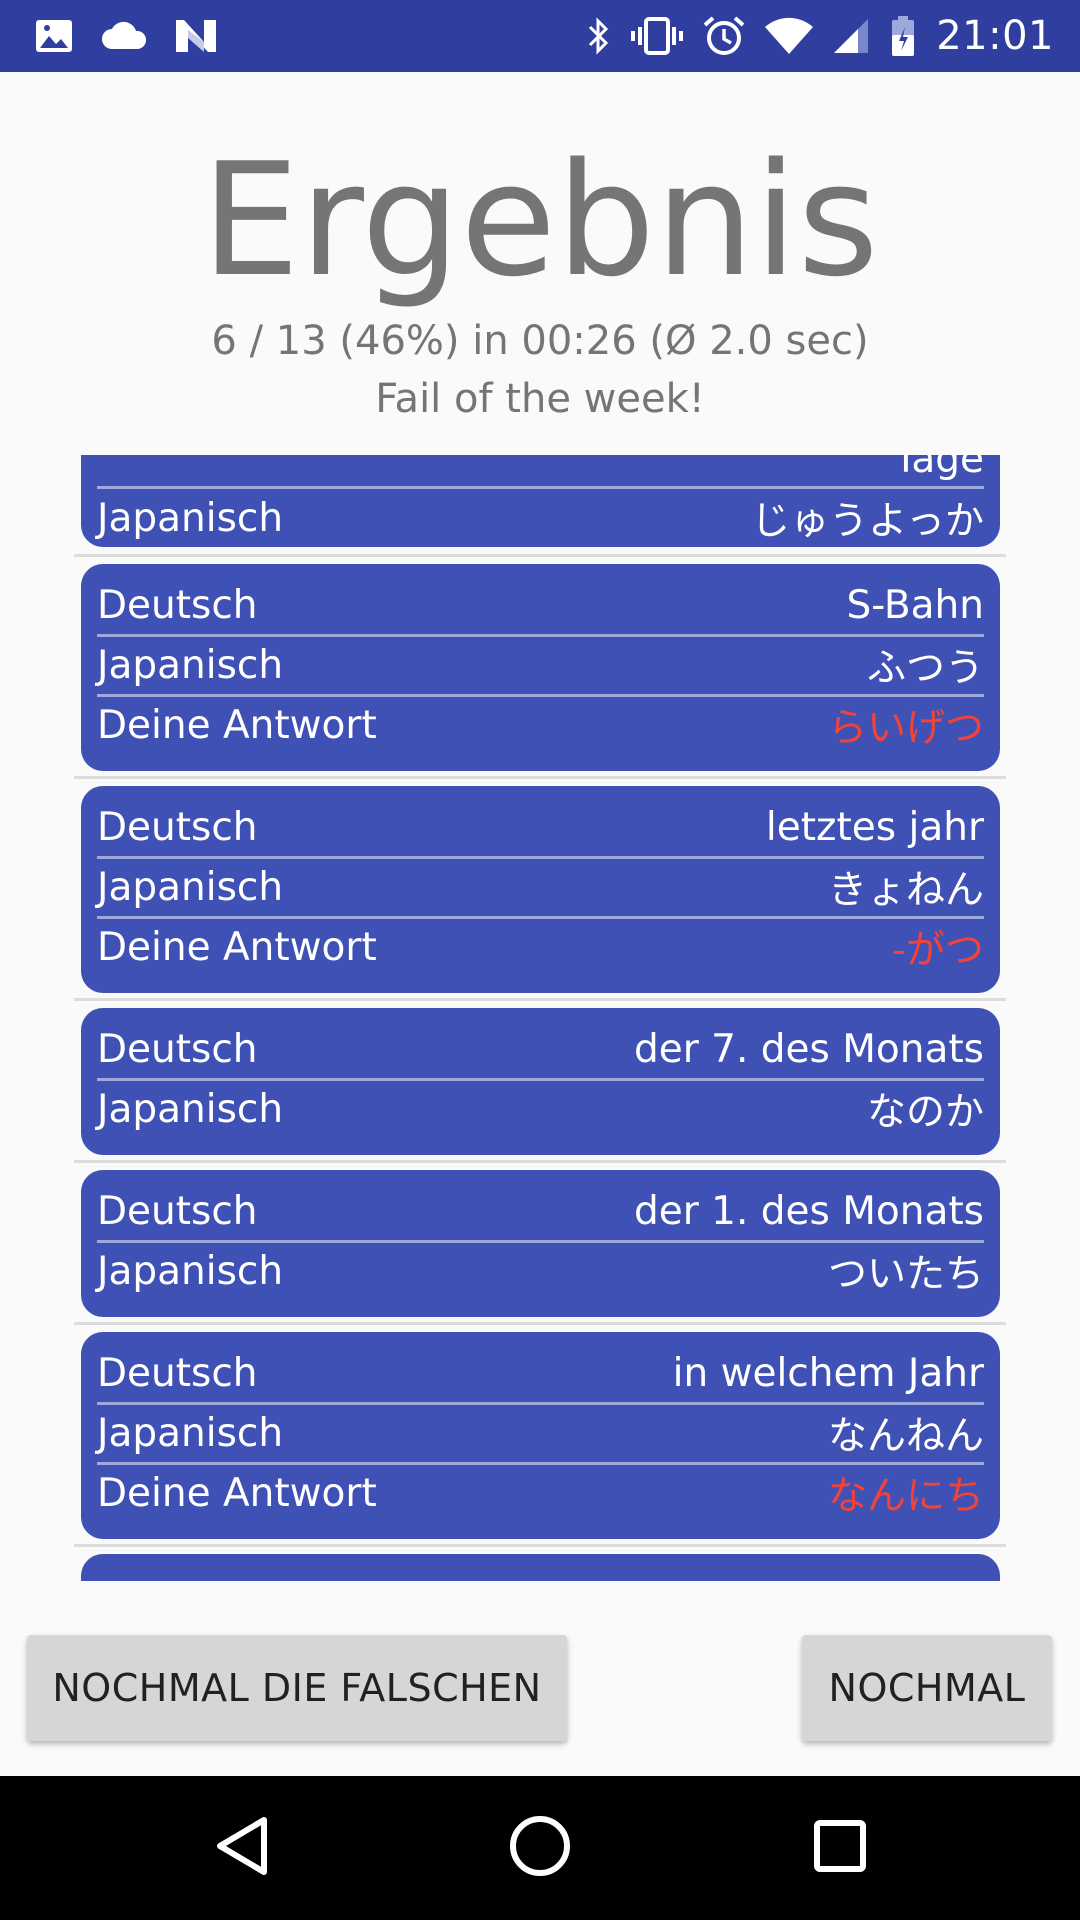  Describe the element at coordinates (540, 36) in the screenshot. I see `status-bar: 21:01` at that location.